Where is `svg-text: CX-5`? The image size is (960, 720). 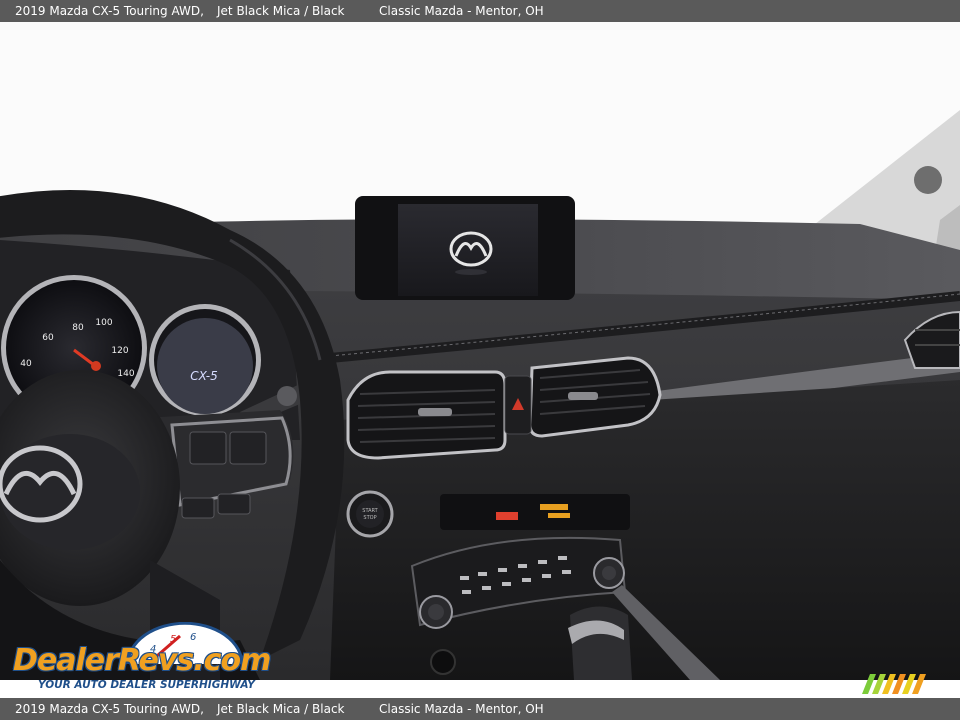 svg-text: CX-5 is located at coordinates (203, 376).